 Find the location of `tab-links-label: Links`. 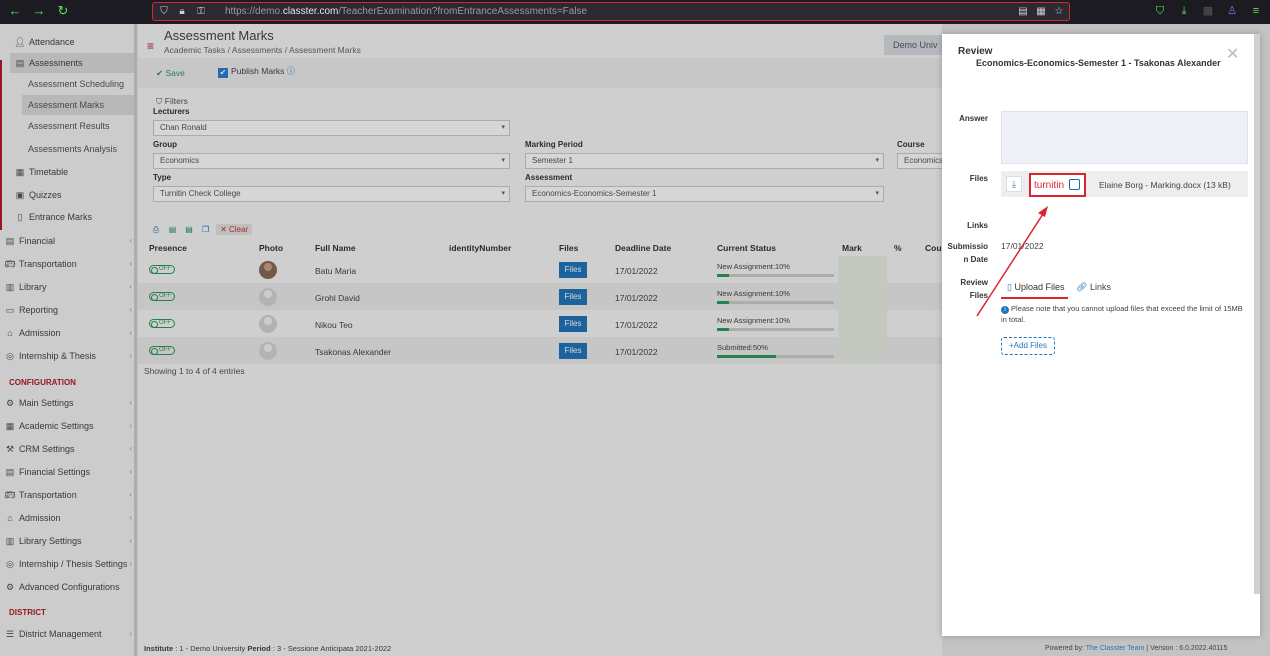

tab-links-label: Links is located at coordinates (1100, 287).